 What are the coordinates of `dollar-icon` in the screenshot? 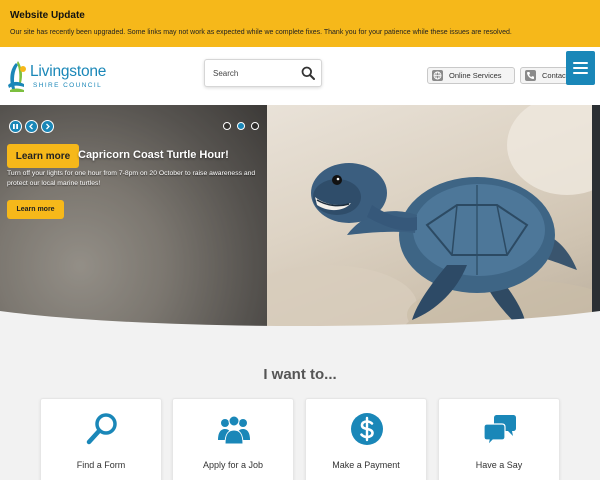 It's located at (367, 429).